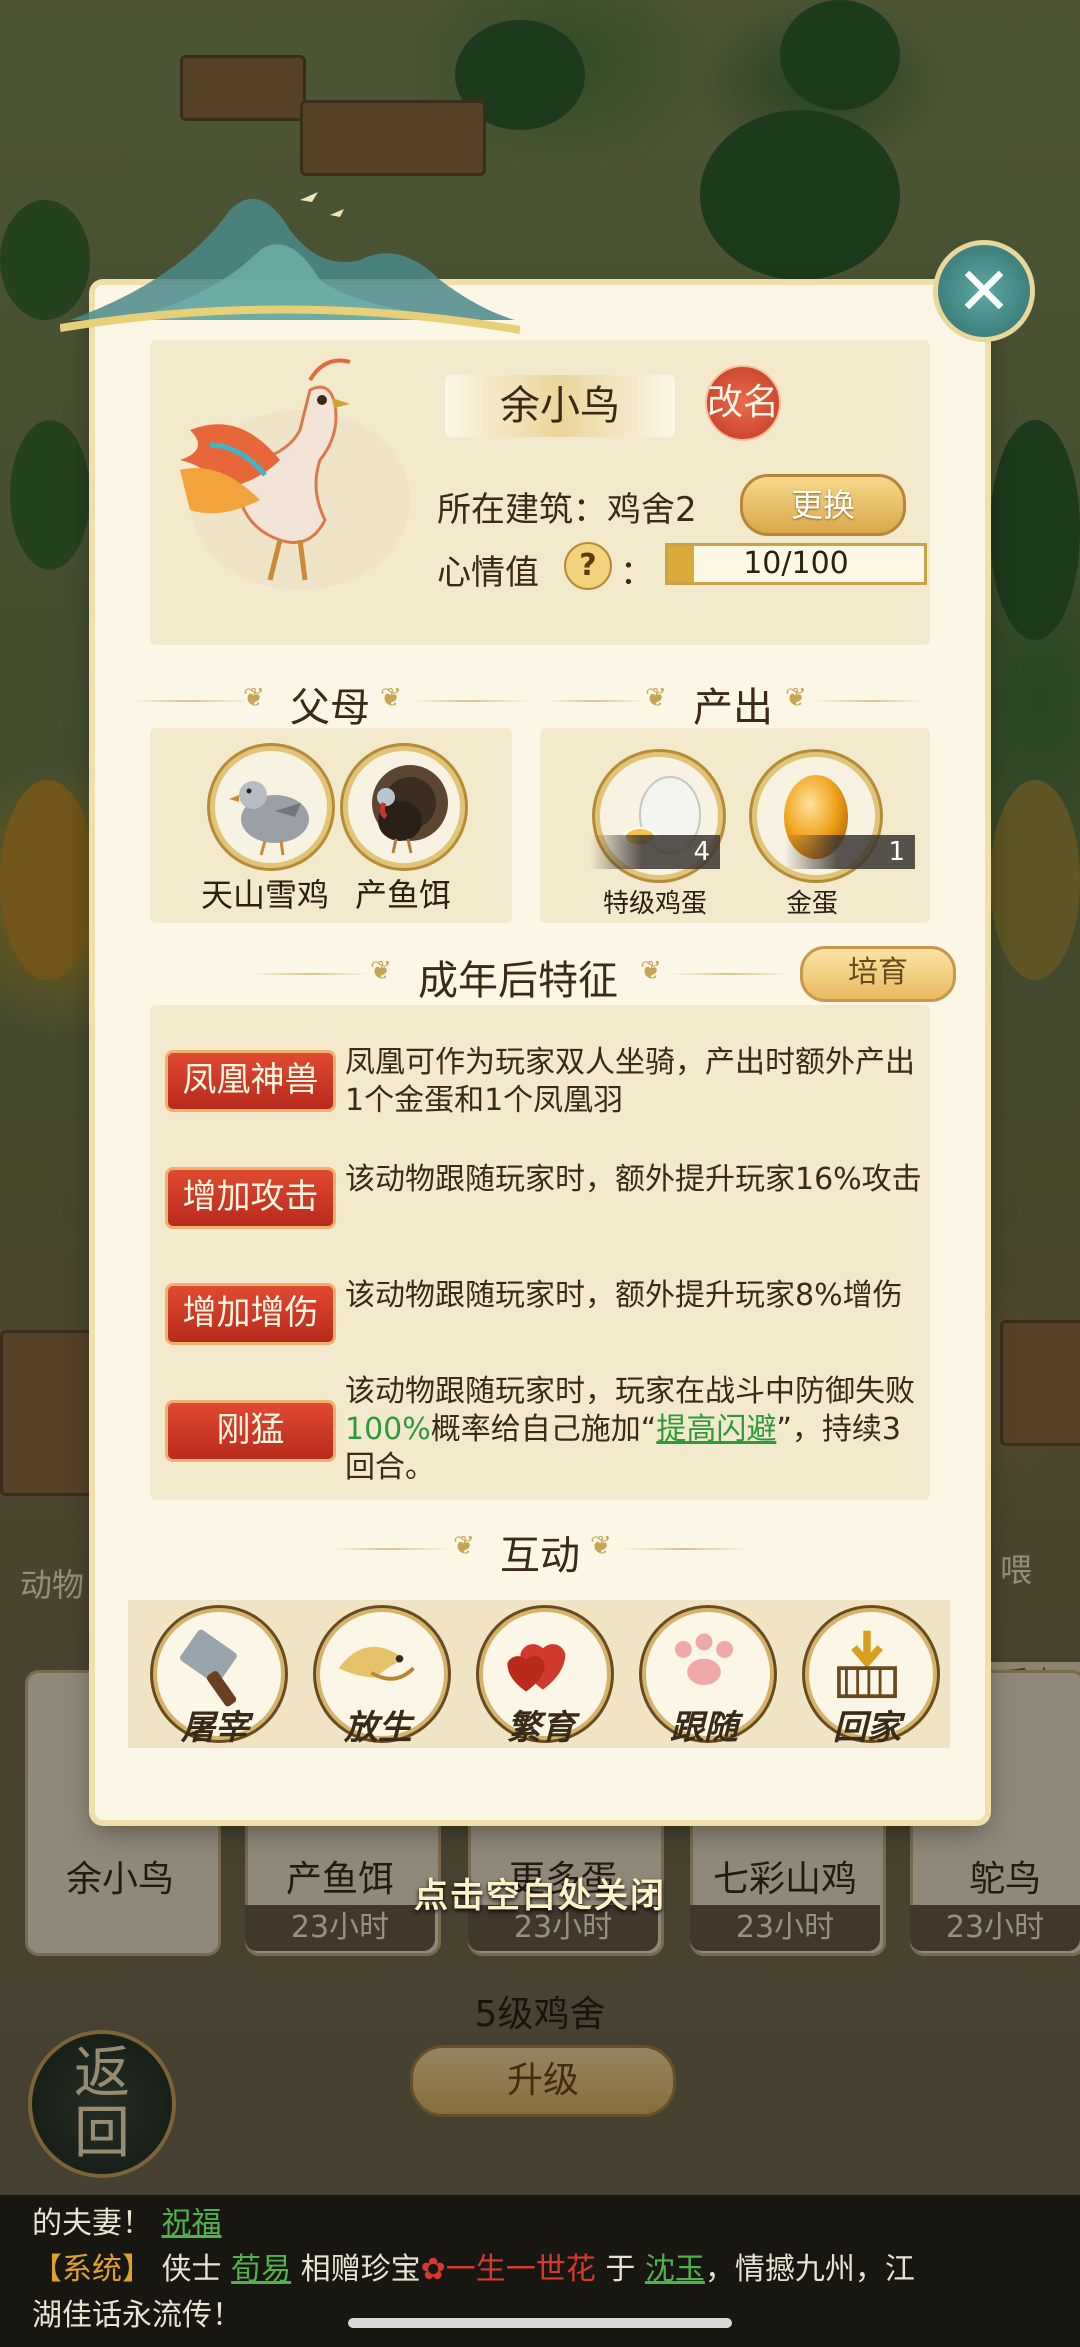 The width and height of the screenshot is (1080, 2347). What do you see at coordinates (261, 2269) in the screenshot?
I see `player-link: 荀易` at bounding box center [261, 2269].